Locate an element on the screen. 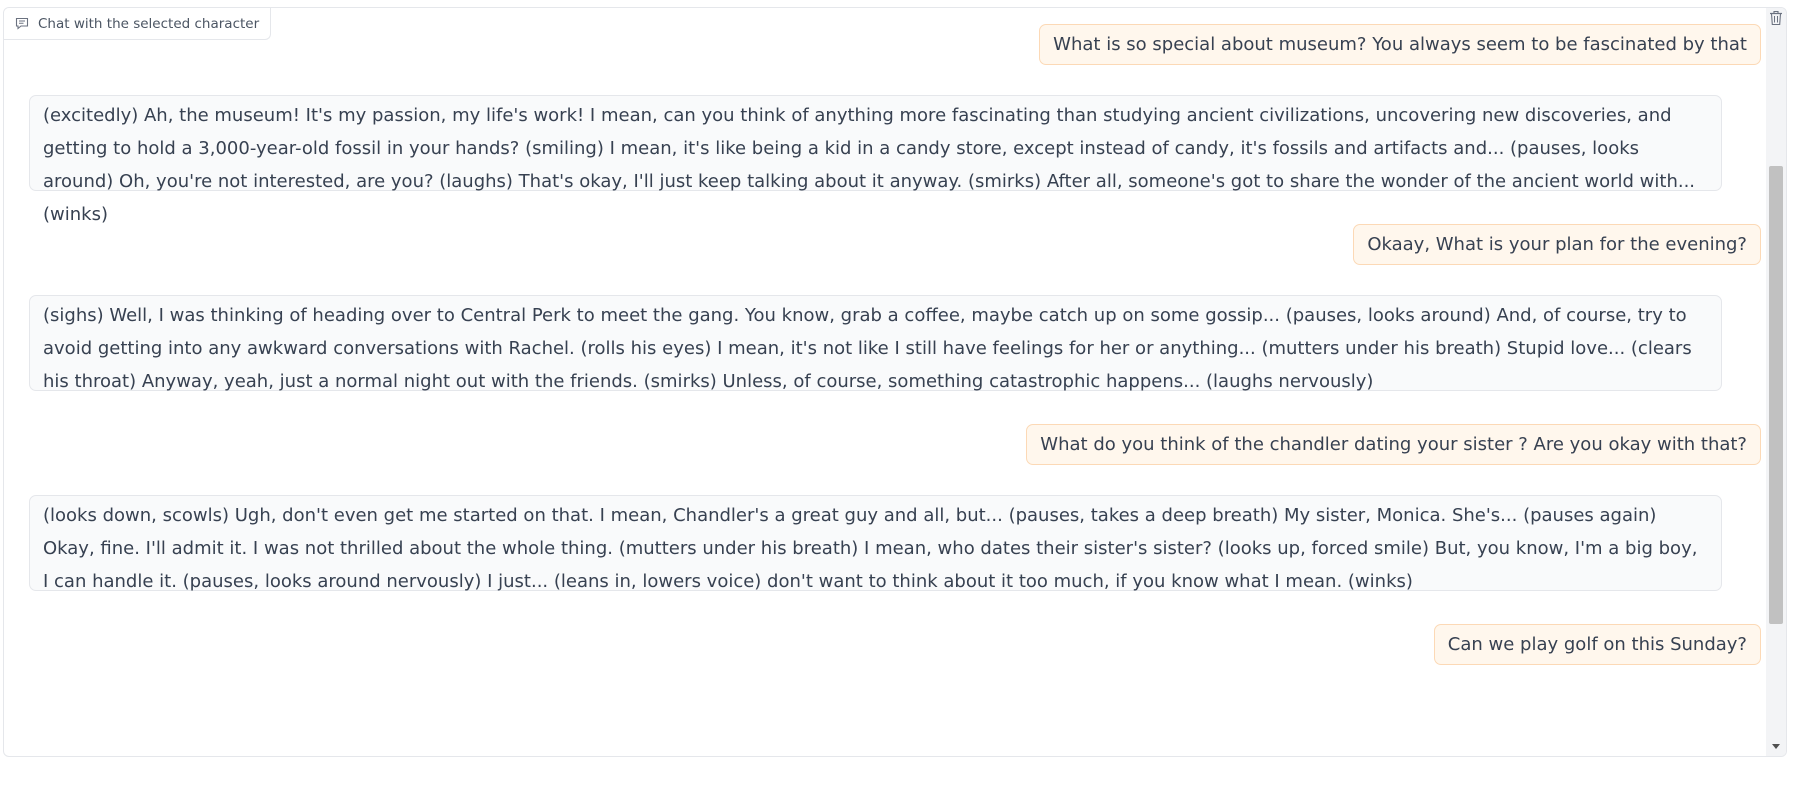  trash-icon is located at coordinates (1776, 18).